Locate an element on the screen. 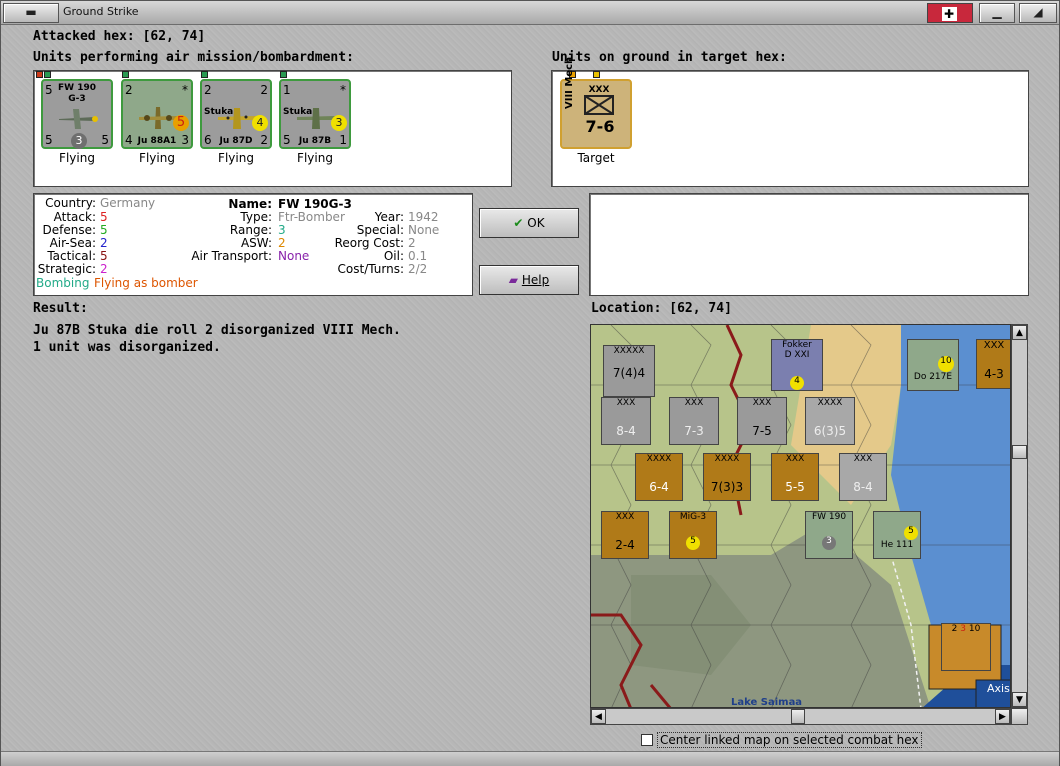  map-unit-counter: XXXXX 7(4)4 is located at coordinates (629, 371).